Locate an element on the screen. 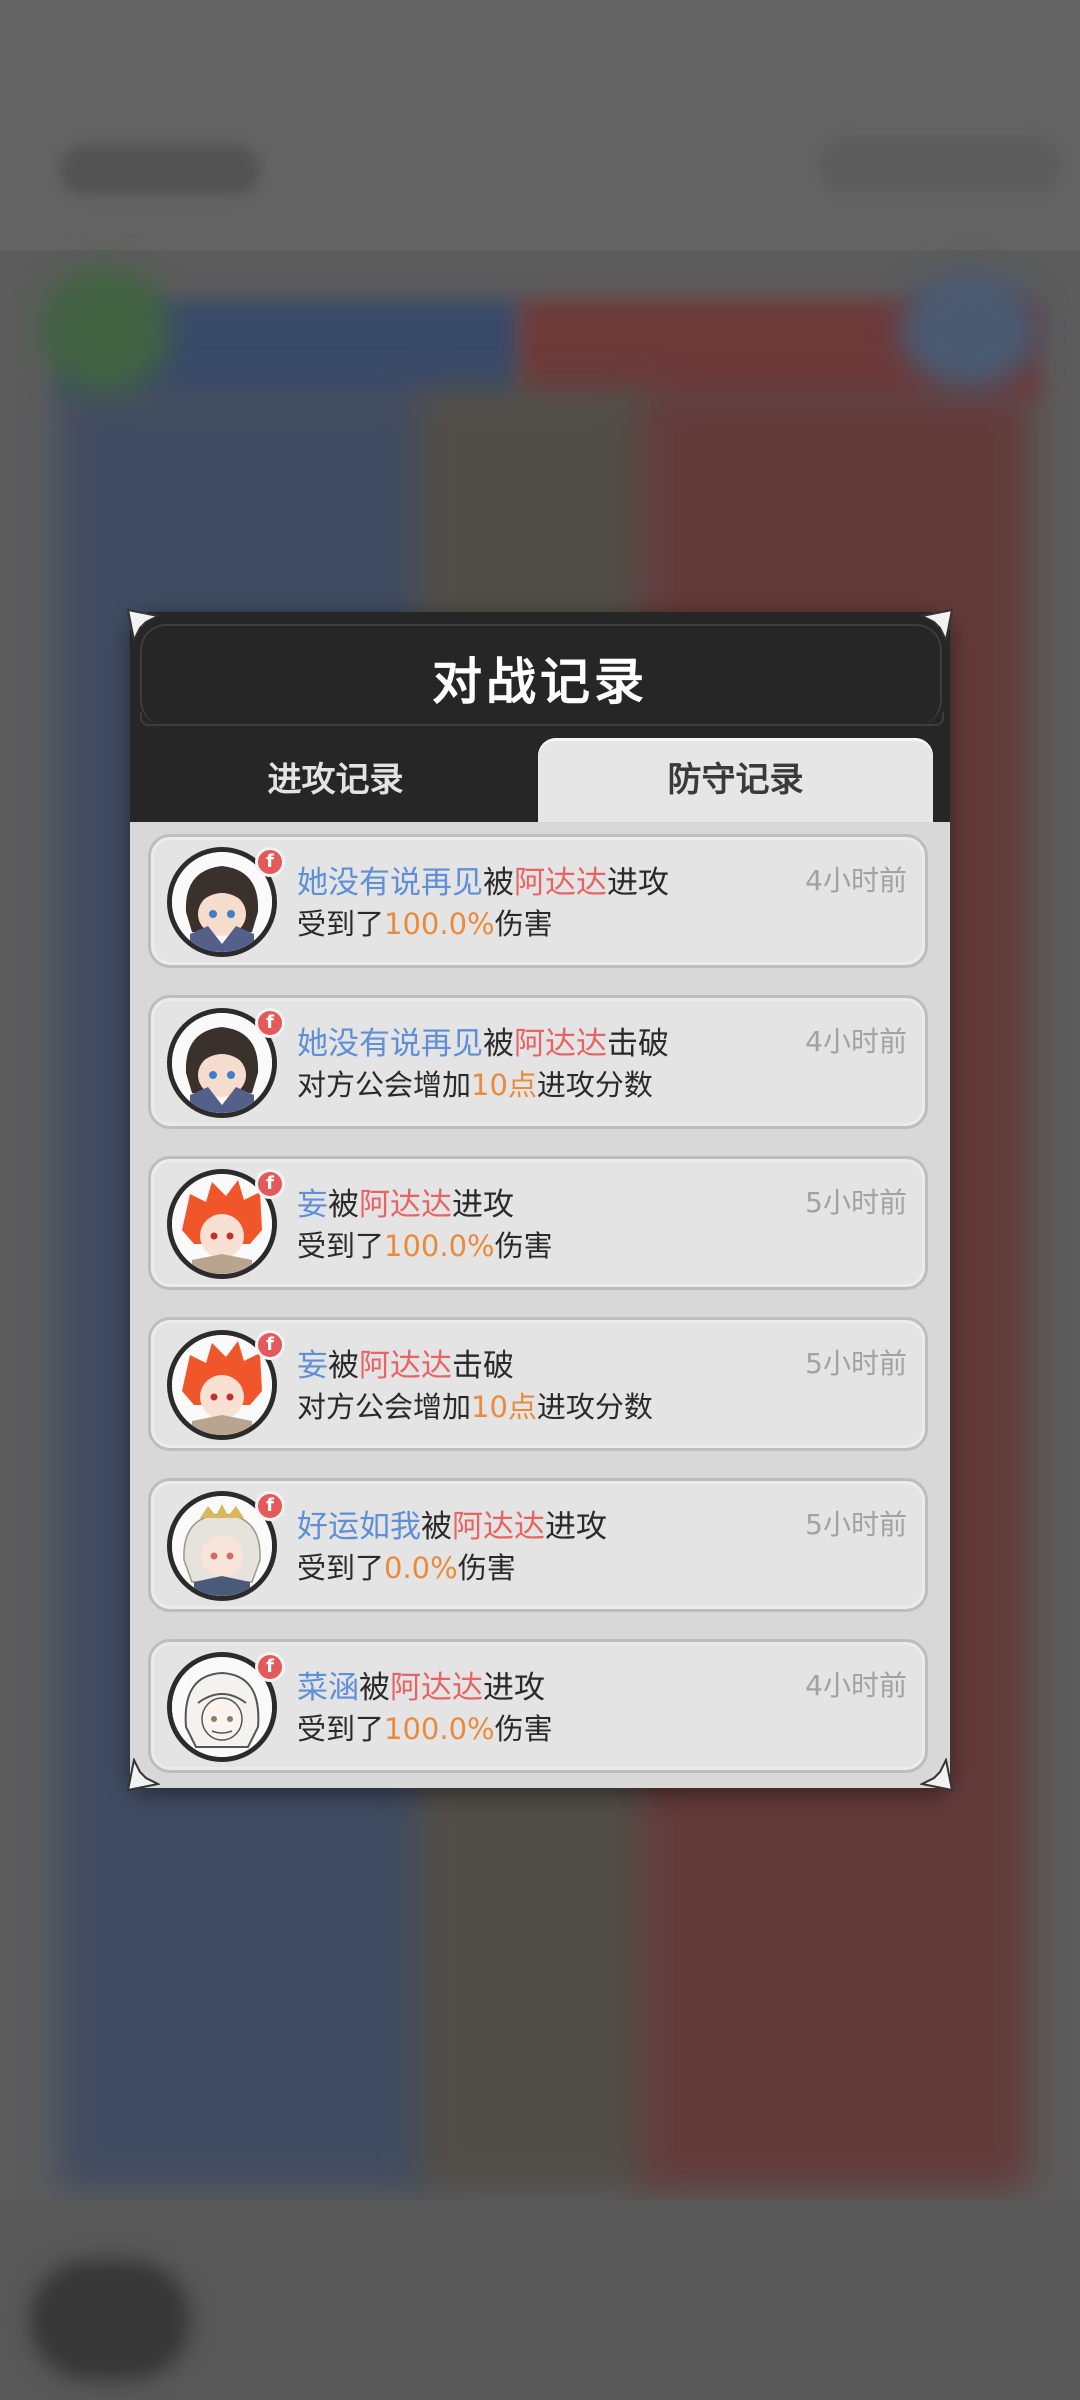  record-detail: 受到了0.0%伤害 is located at coordinates (406, 1566).